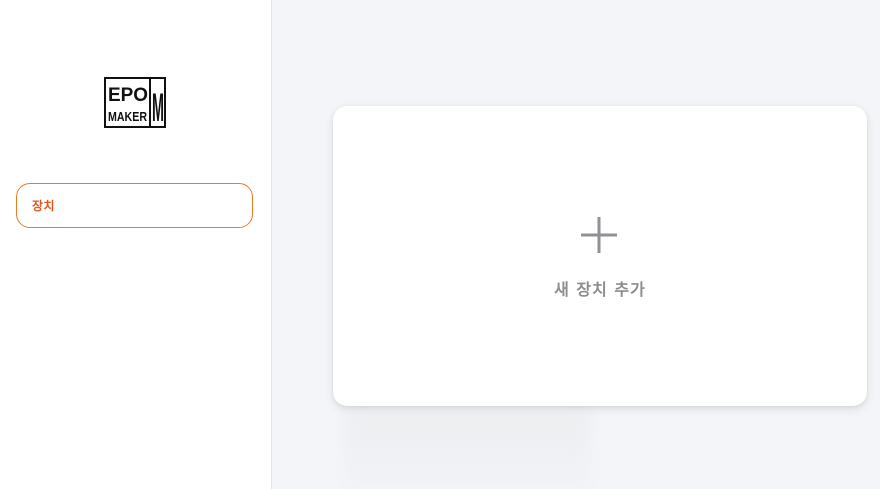 The width and height of the screenshot is (880, 489). I want to click on svg-text: MAKER, so click(127, 116).